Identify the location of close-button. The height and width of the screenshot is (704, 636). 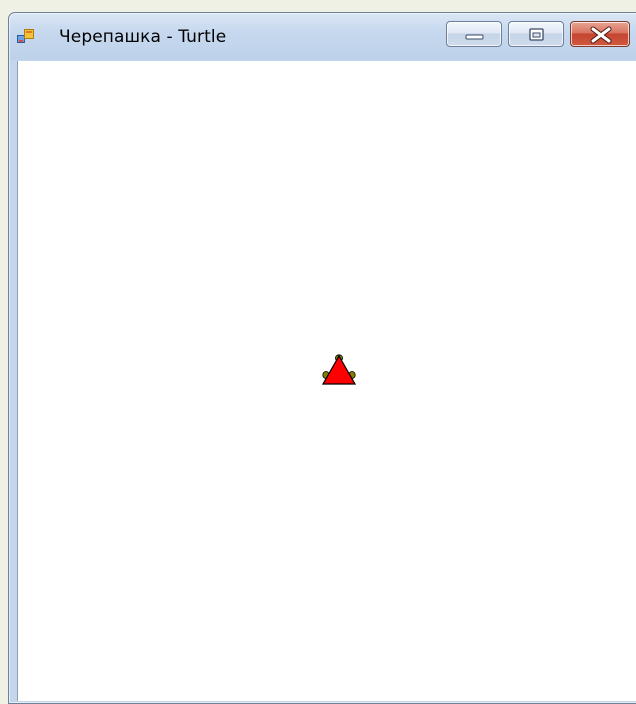
(600, 34).